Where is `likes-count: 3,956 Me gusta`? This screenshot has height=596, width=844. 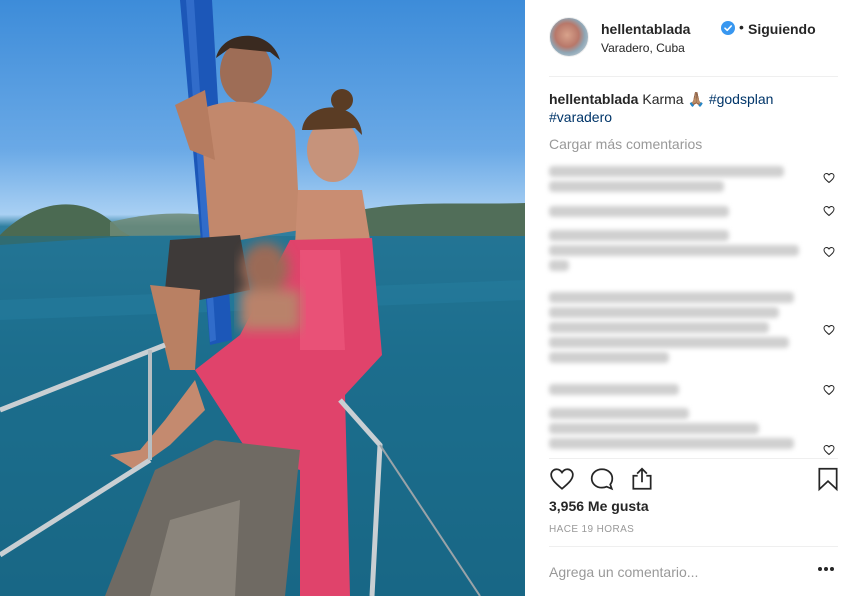 likes-count: 3,956 Me gusta is located at coordinates (599, 506).